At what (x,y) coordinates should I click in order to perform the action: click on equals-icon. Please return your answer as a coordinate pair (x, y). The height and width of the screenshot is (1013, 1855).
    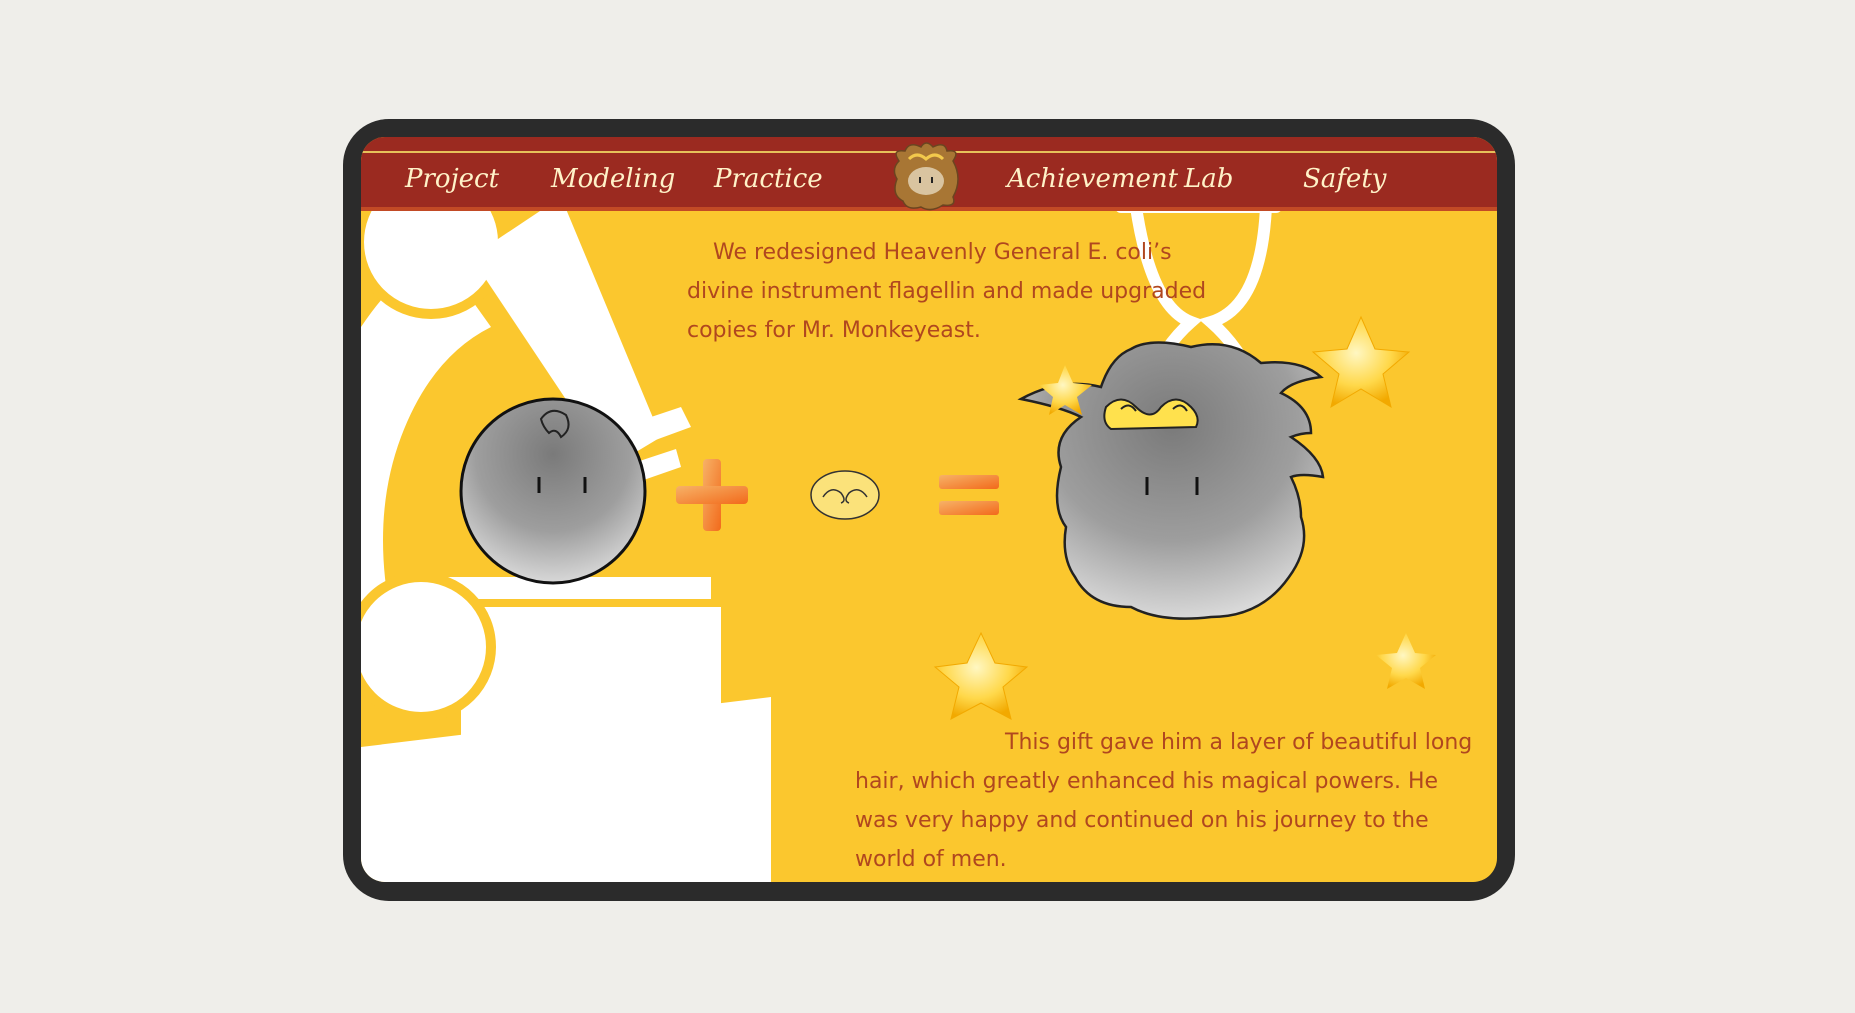
    Looking at the image, I should click on (969, 495).